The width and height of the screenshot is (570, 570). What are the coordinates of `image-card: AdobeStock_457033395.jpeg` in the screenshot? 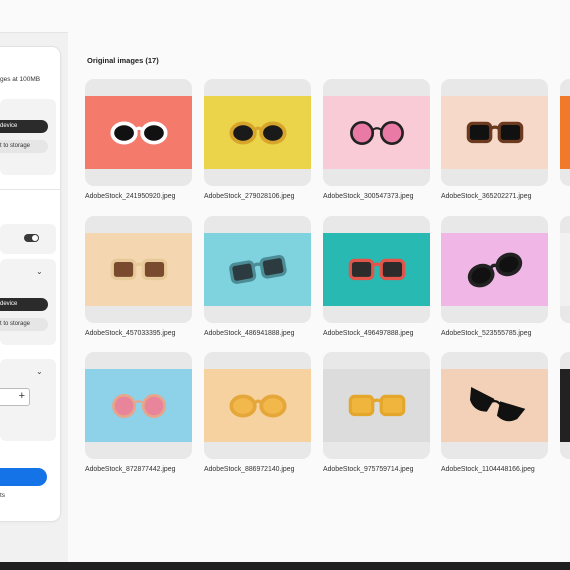 It's located at (138, 276).